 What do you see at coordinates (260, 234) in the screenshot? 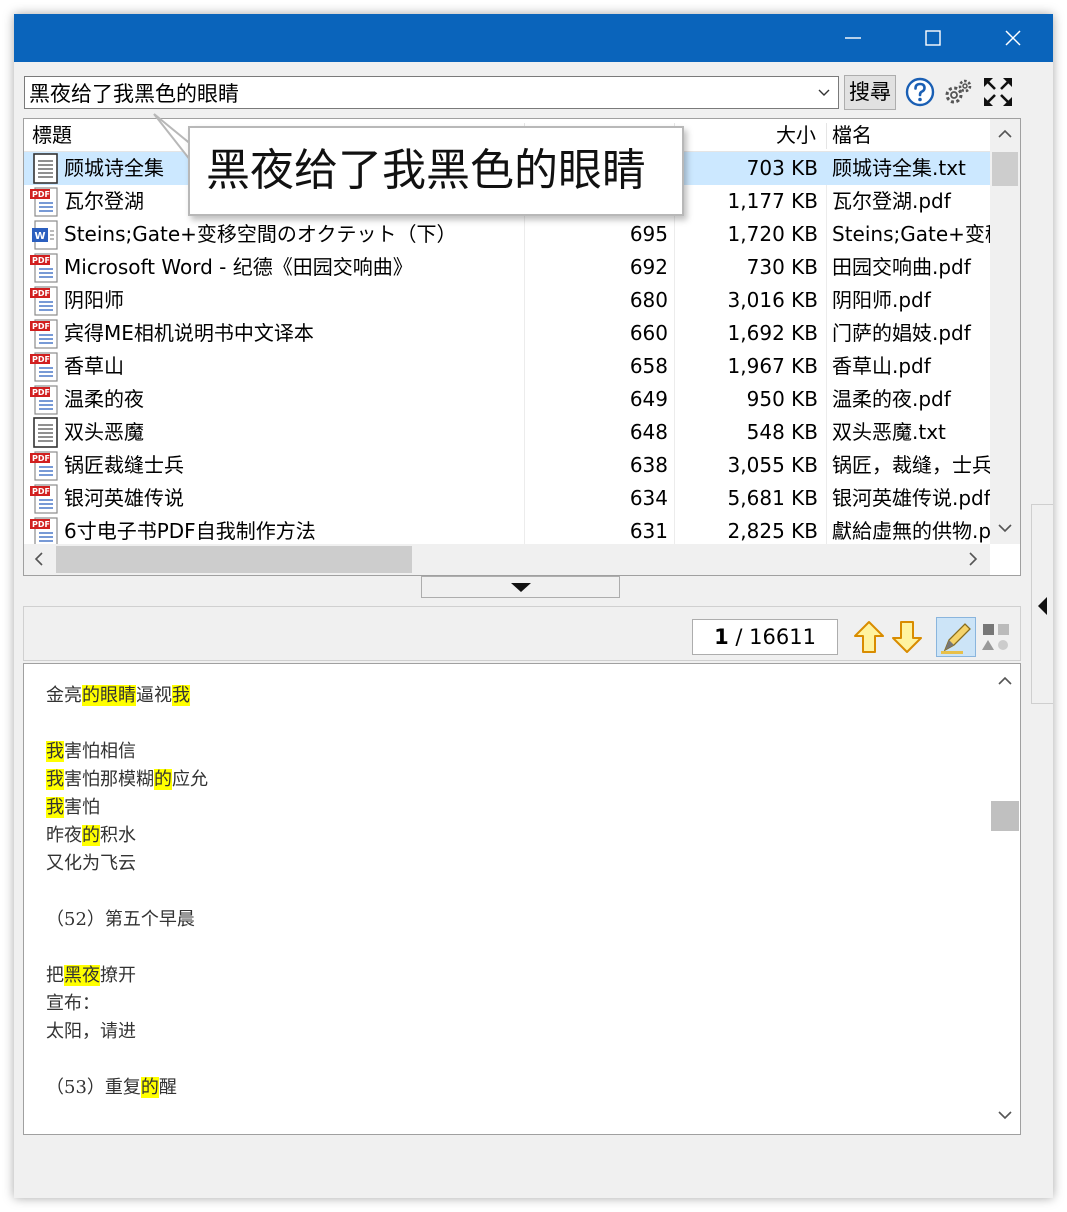
I see `row-title: Steins;Gate+变移空間のオクテット（下）` at bounding box center [260, 234].